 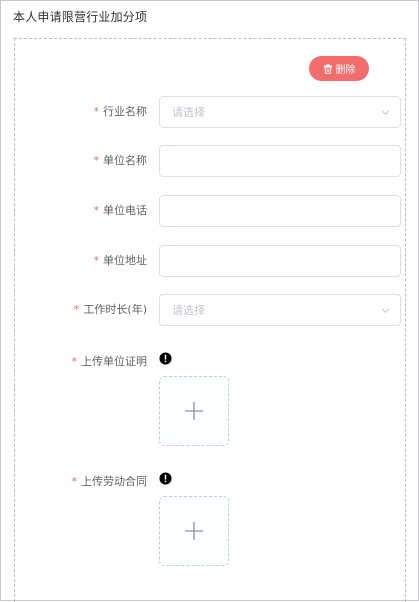 What do you see at coordinates (286, 211) in the screenshot?
I see `unit-phone-input` at bounding box center [286, 211].